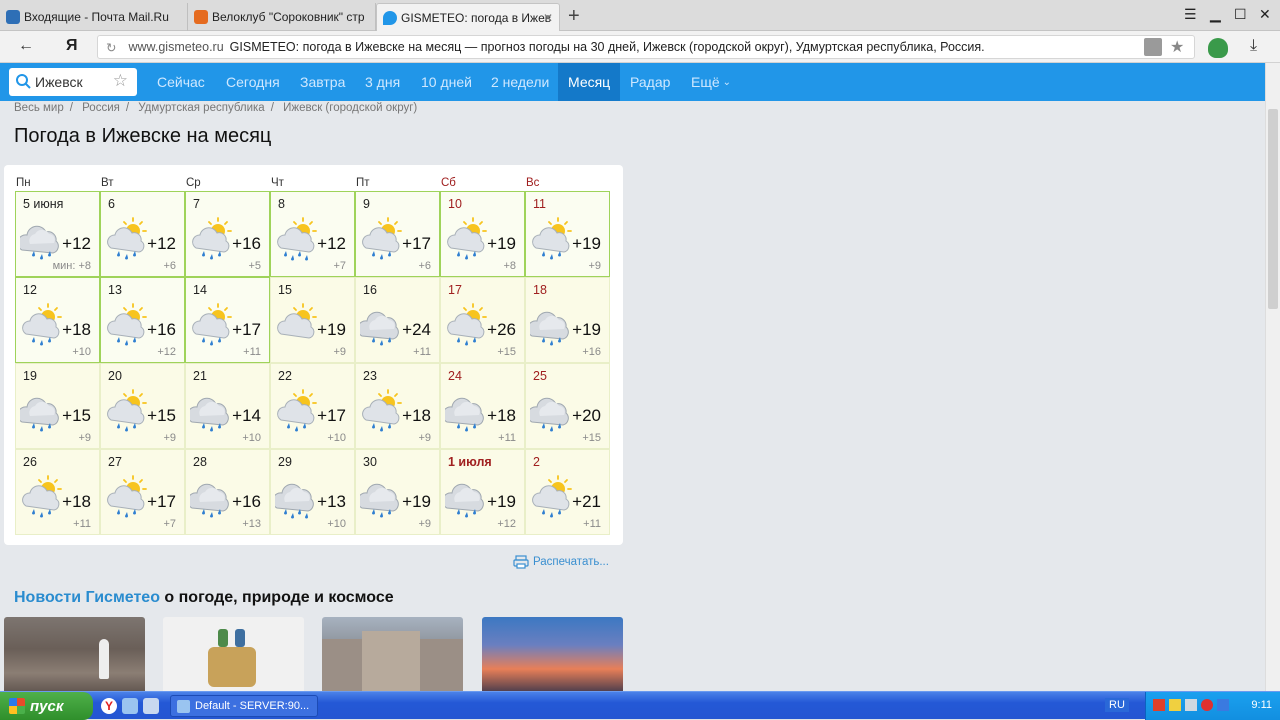  What do you see at coordinates (142, 320) in the screenshot?
I see `day-cell: 13 +16 +12` at bounding box center [142, 320].